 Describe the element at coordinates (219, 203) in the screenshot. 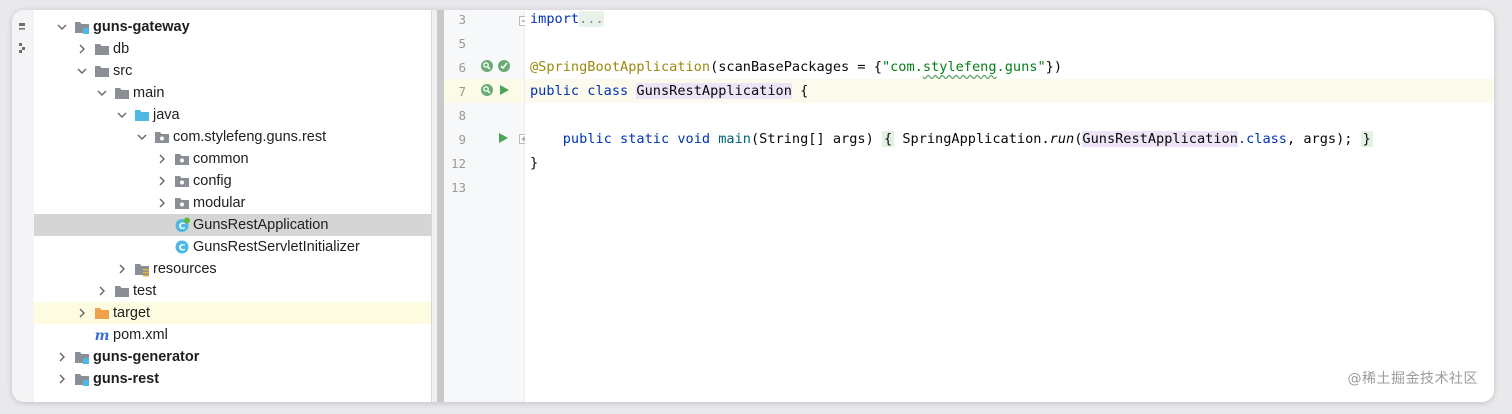

I see `tree-item-label: modular` at that location.